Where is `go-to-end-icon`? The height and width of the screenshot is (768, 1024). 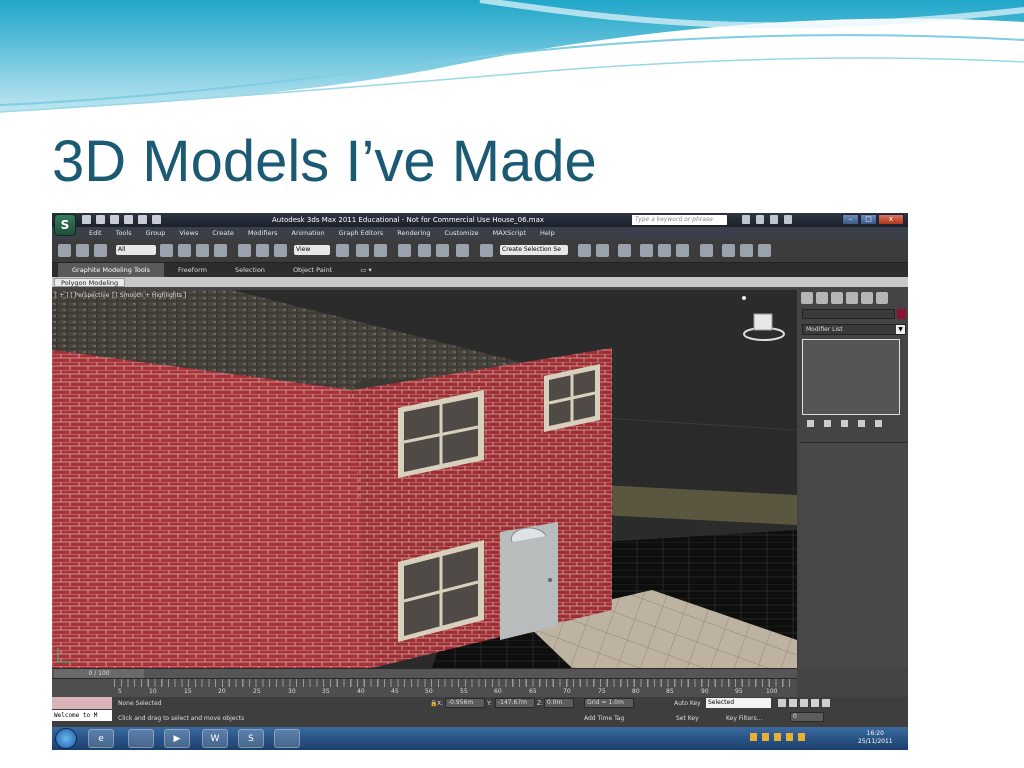
go-to-end-icon is located at coordinates (826, 703).